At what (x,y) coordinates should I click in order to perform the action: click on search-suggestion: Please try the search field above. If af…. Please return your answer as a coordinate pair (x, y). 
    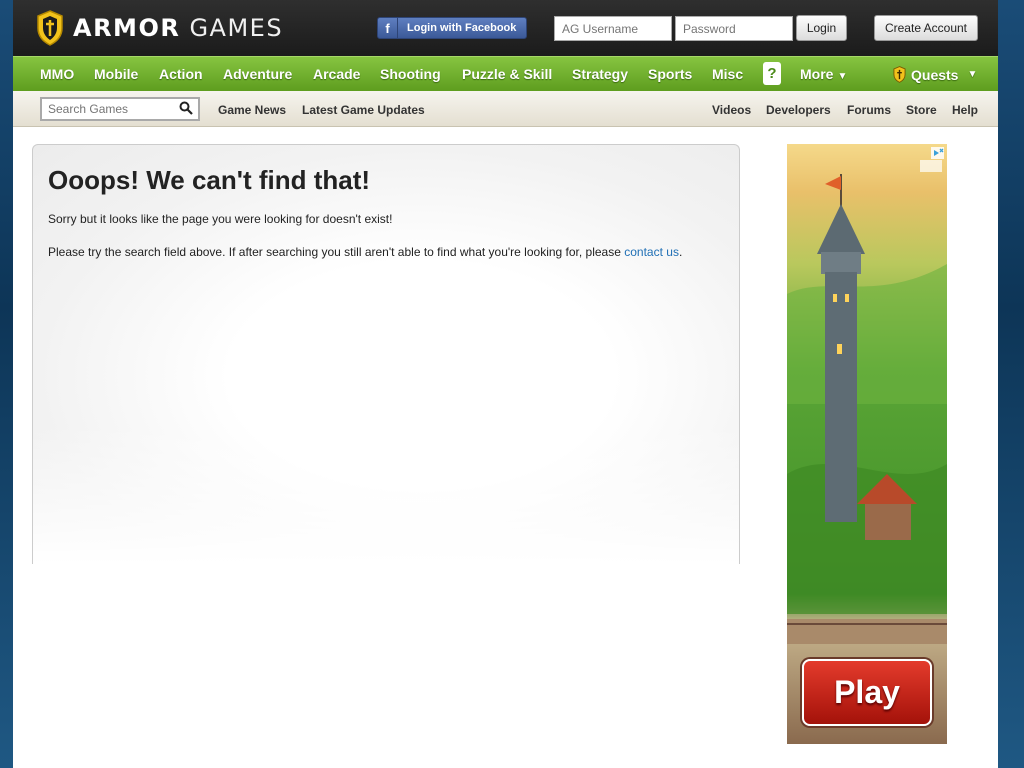
    Looking at the image, I should click on (365, 252).